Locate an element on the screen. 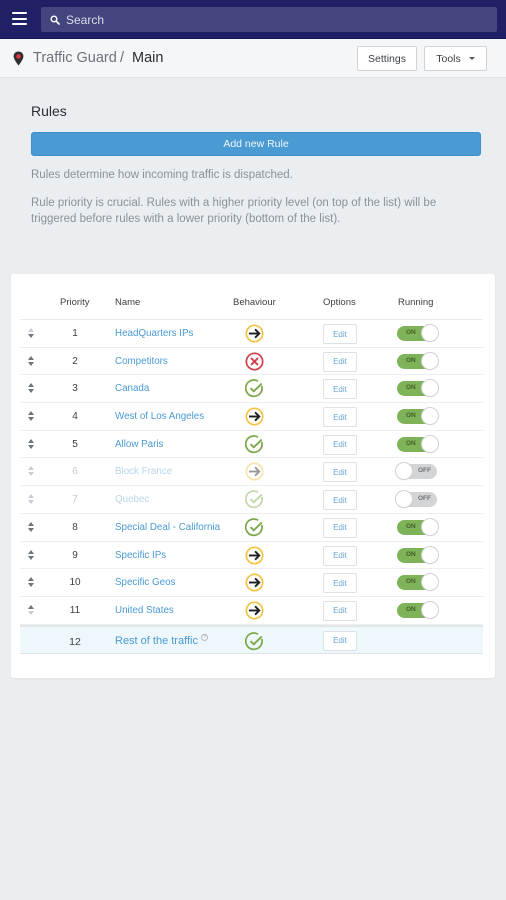 The height and width of the screenshot is (900, 506). breadcrumb-app: Traffic Guard is located at coordinates (75, 58).